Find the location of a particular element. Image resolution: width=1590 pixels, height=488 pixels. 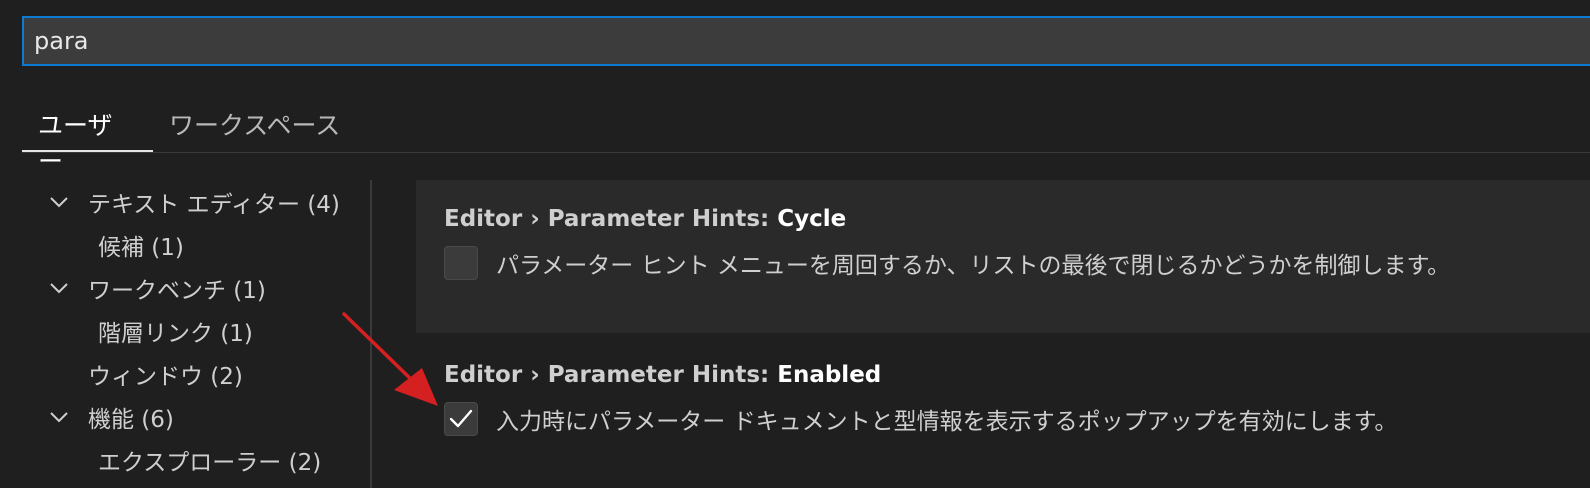

tree-item-workbench: ワークベンチ (1) is located at coordinates (204, 287).